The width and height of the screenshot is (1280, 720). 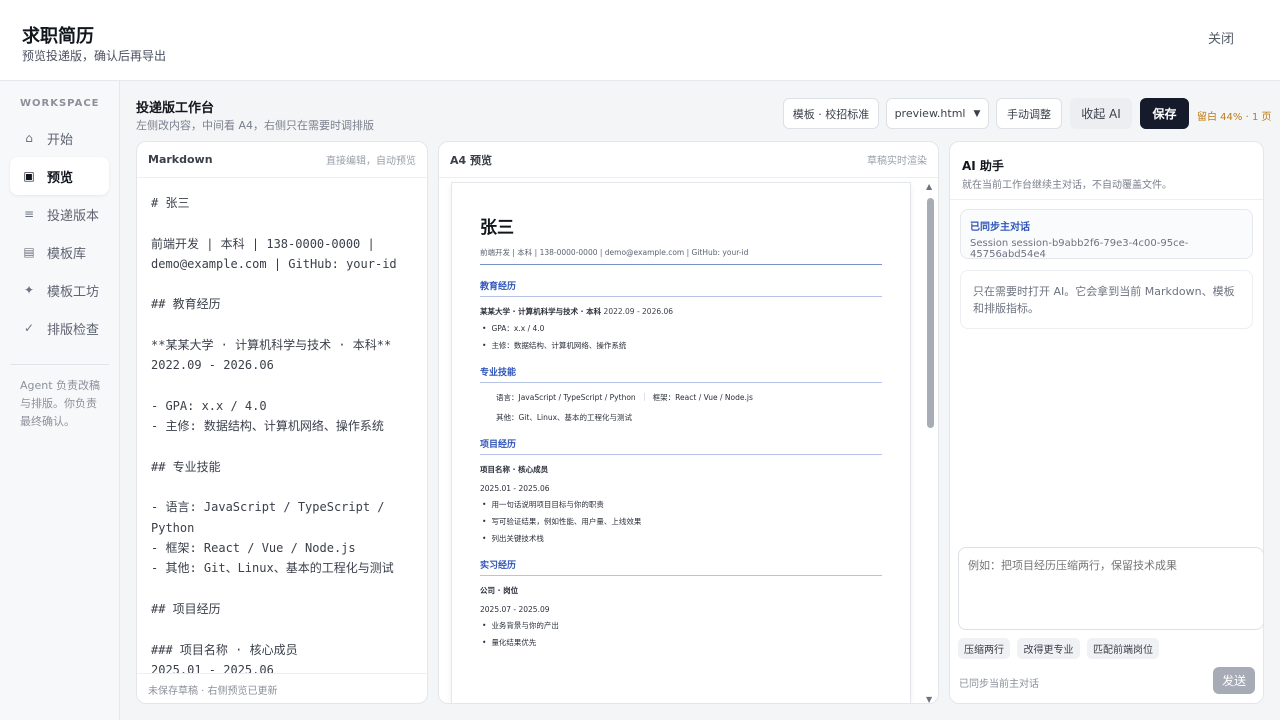 I want to click on sidebar-note: Agent 负责改稿与排版。你负责最终确认。, so click(x=60, y=403).